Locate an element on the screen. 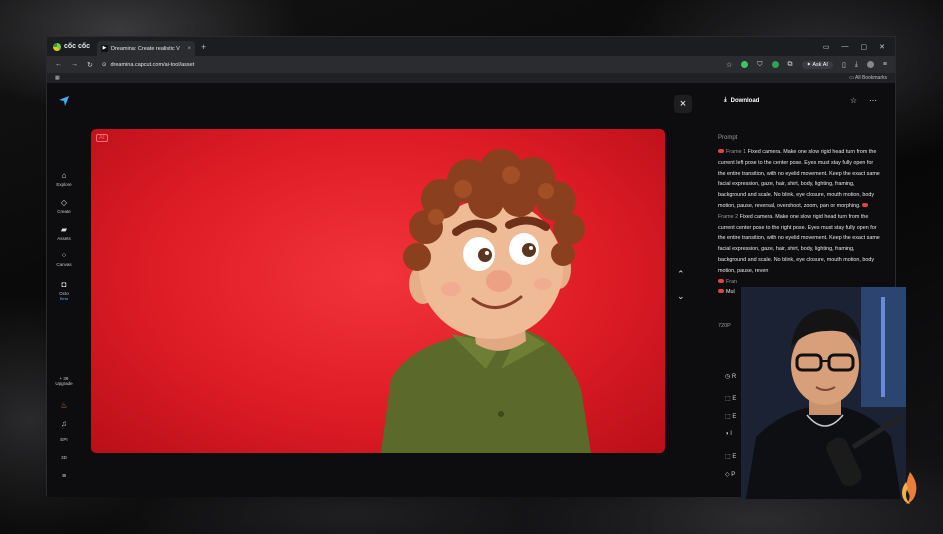 The width and height of the screenshot is (943, 534). flame-icon: ♨ is located at coordinates (64, 405).